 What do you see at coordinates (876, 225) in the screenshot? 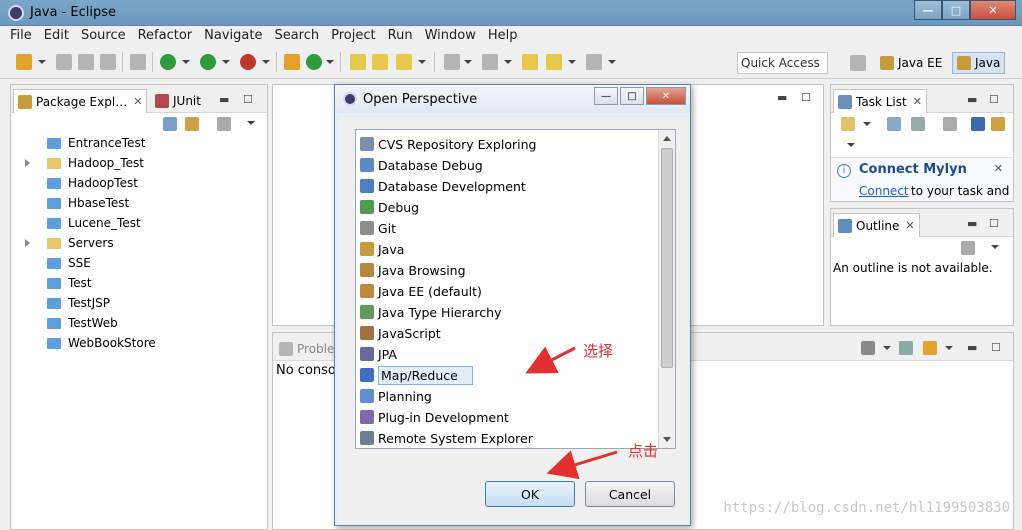
I see `tab-outline: Outline ✕` at bounding box center [876, 225].